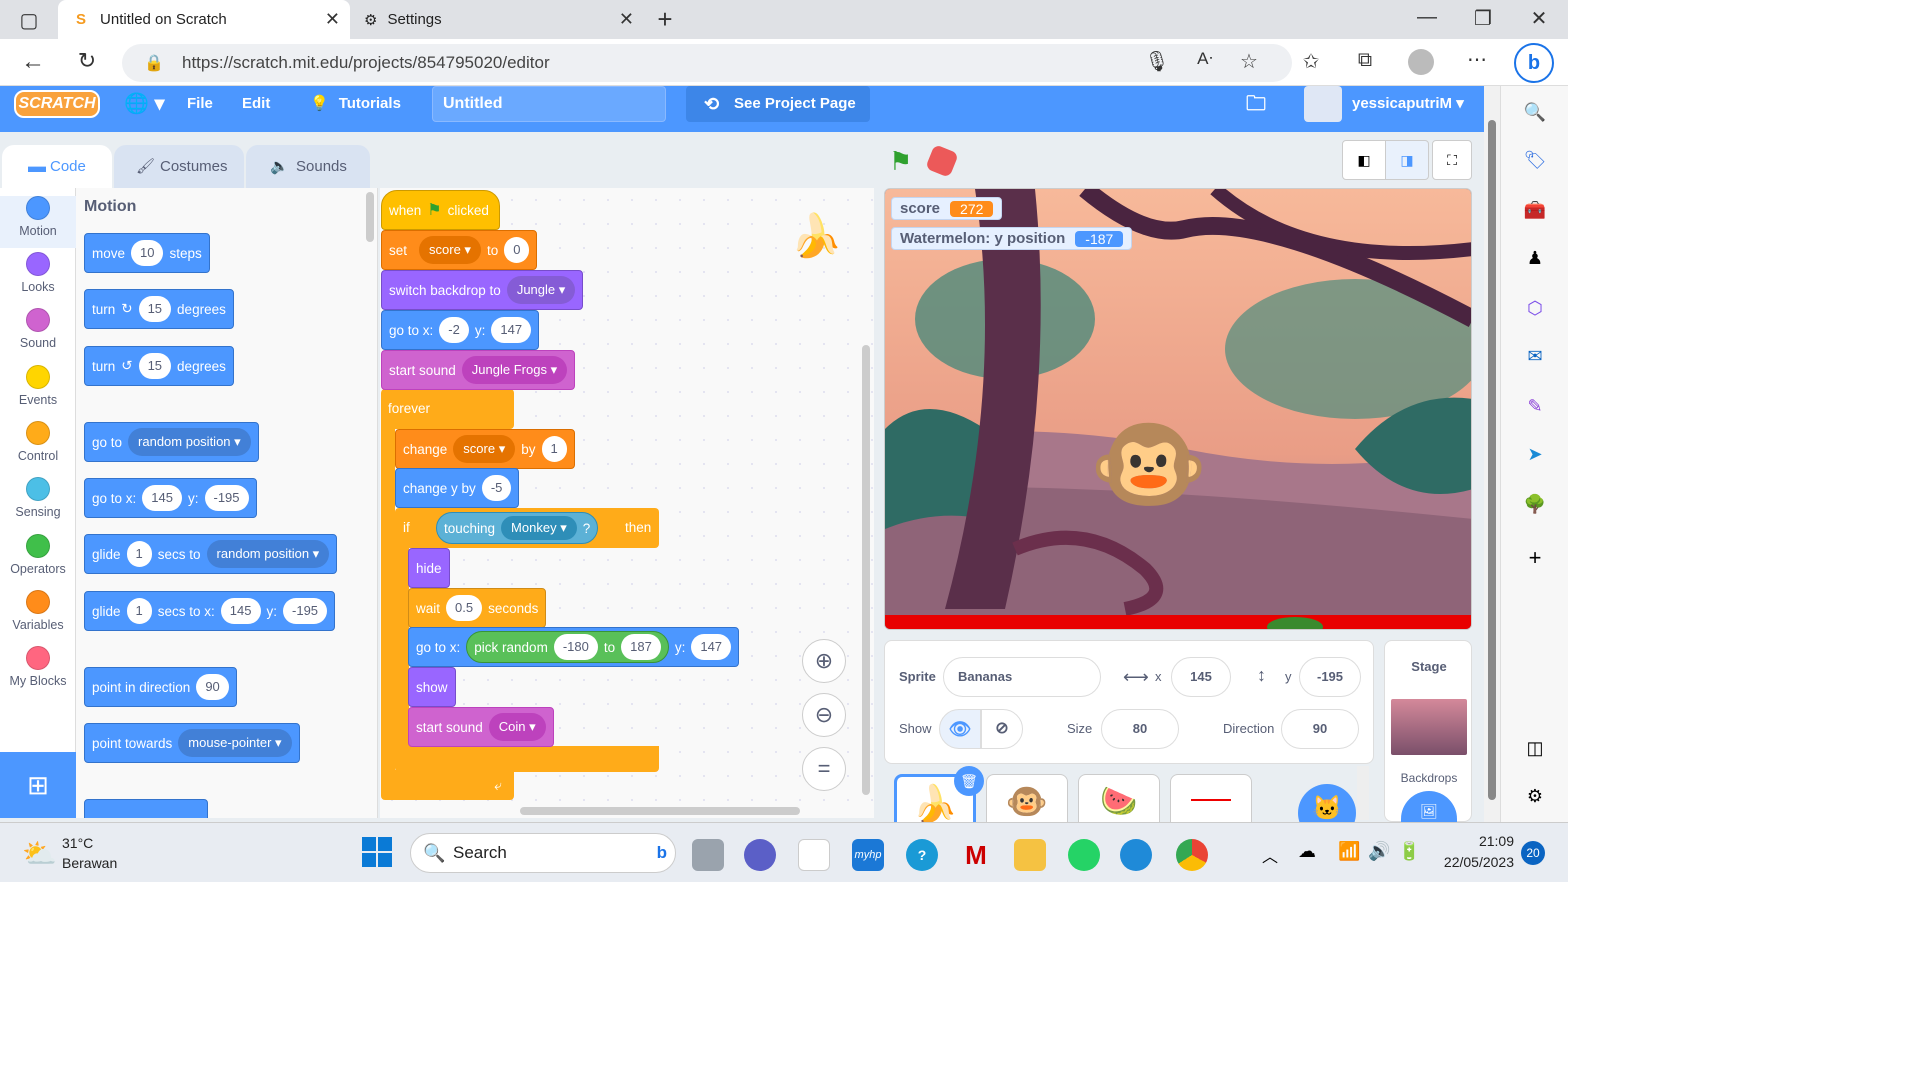 The width and height of the screenshot is (1920, 1080). Describe the element at coordinates (1084, 855) in the screenshot. I see `whatsapp-icon` at that location.